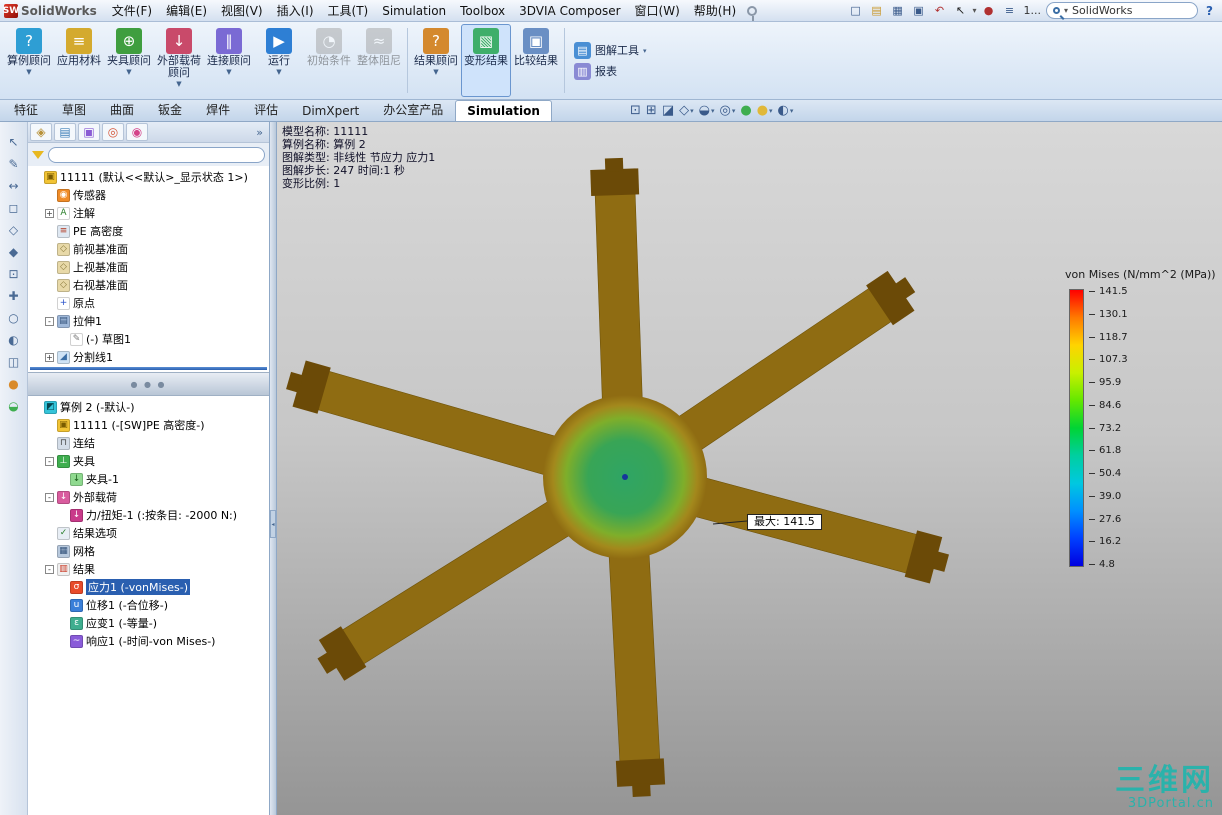 The width and height of the screenshot is (1222, 815). I want to click on tree-item: - ▤ 拉伸1, so click(148, 321).